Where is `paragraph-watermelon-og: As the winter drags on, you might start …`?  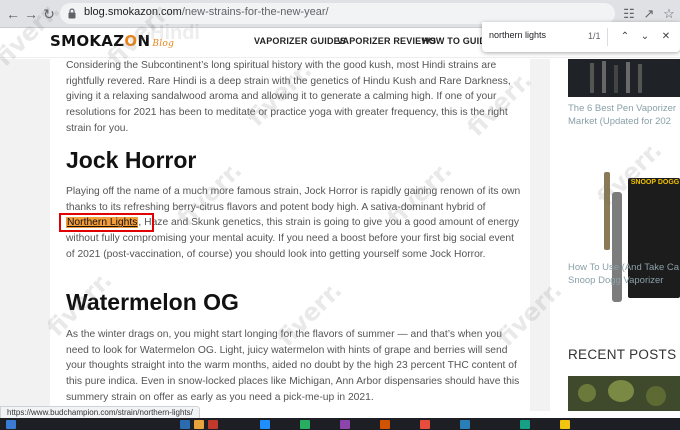
paragraph-watermelon-og: As the winter drags on, you might start … is located at coordinates (293, 366).